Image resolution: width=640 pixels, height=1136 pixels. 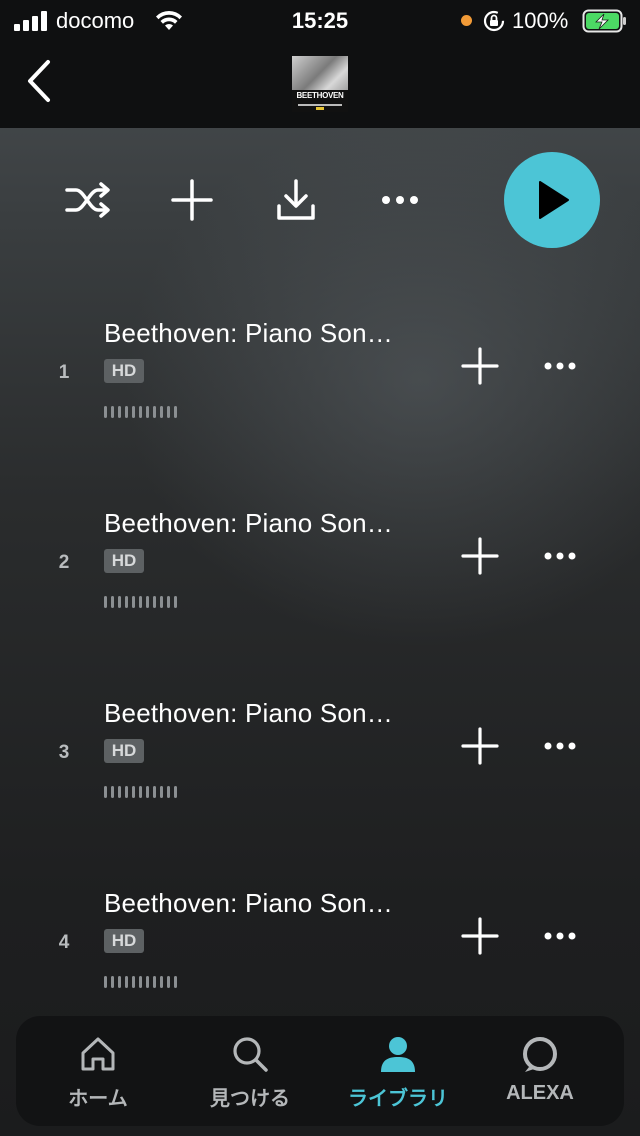 I want to click on battery-percentage: 100%, so click(x=540, y=20).